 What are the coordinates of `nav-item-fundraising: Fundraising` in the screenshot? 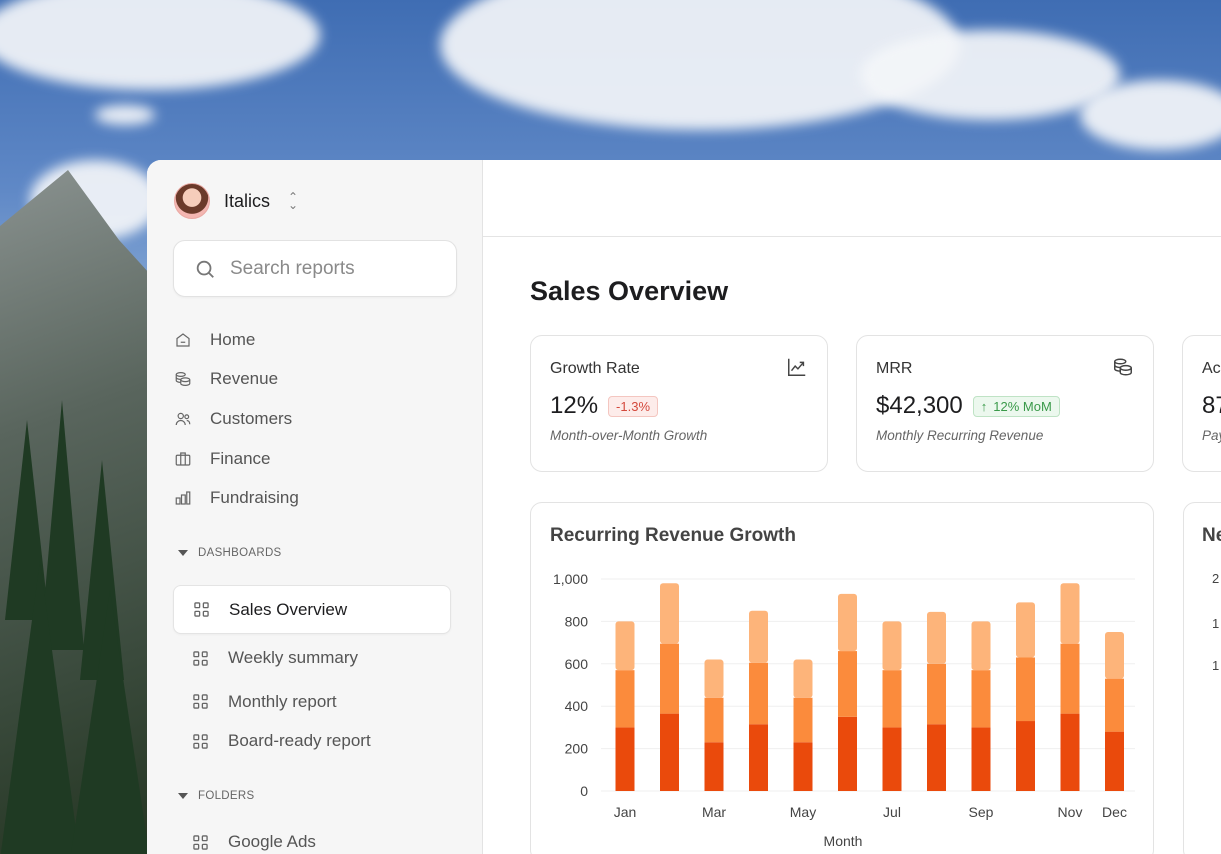 It's located at (236, 498).